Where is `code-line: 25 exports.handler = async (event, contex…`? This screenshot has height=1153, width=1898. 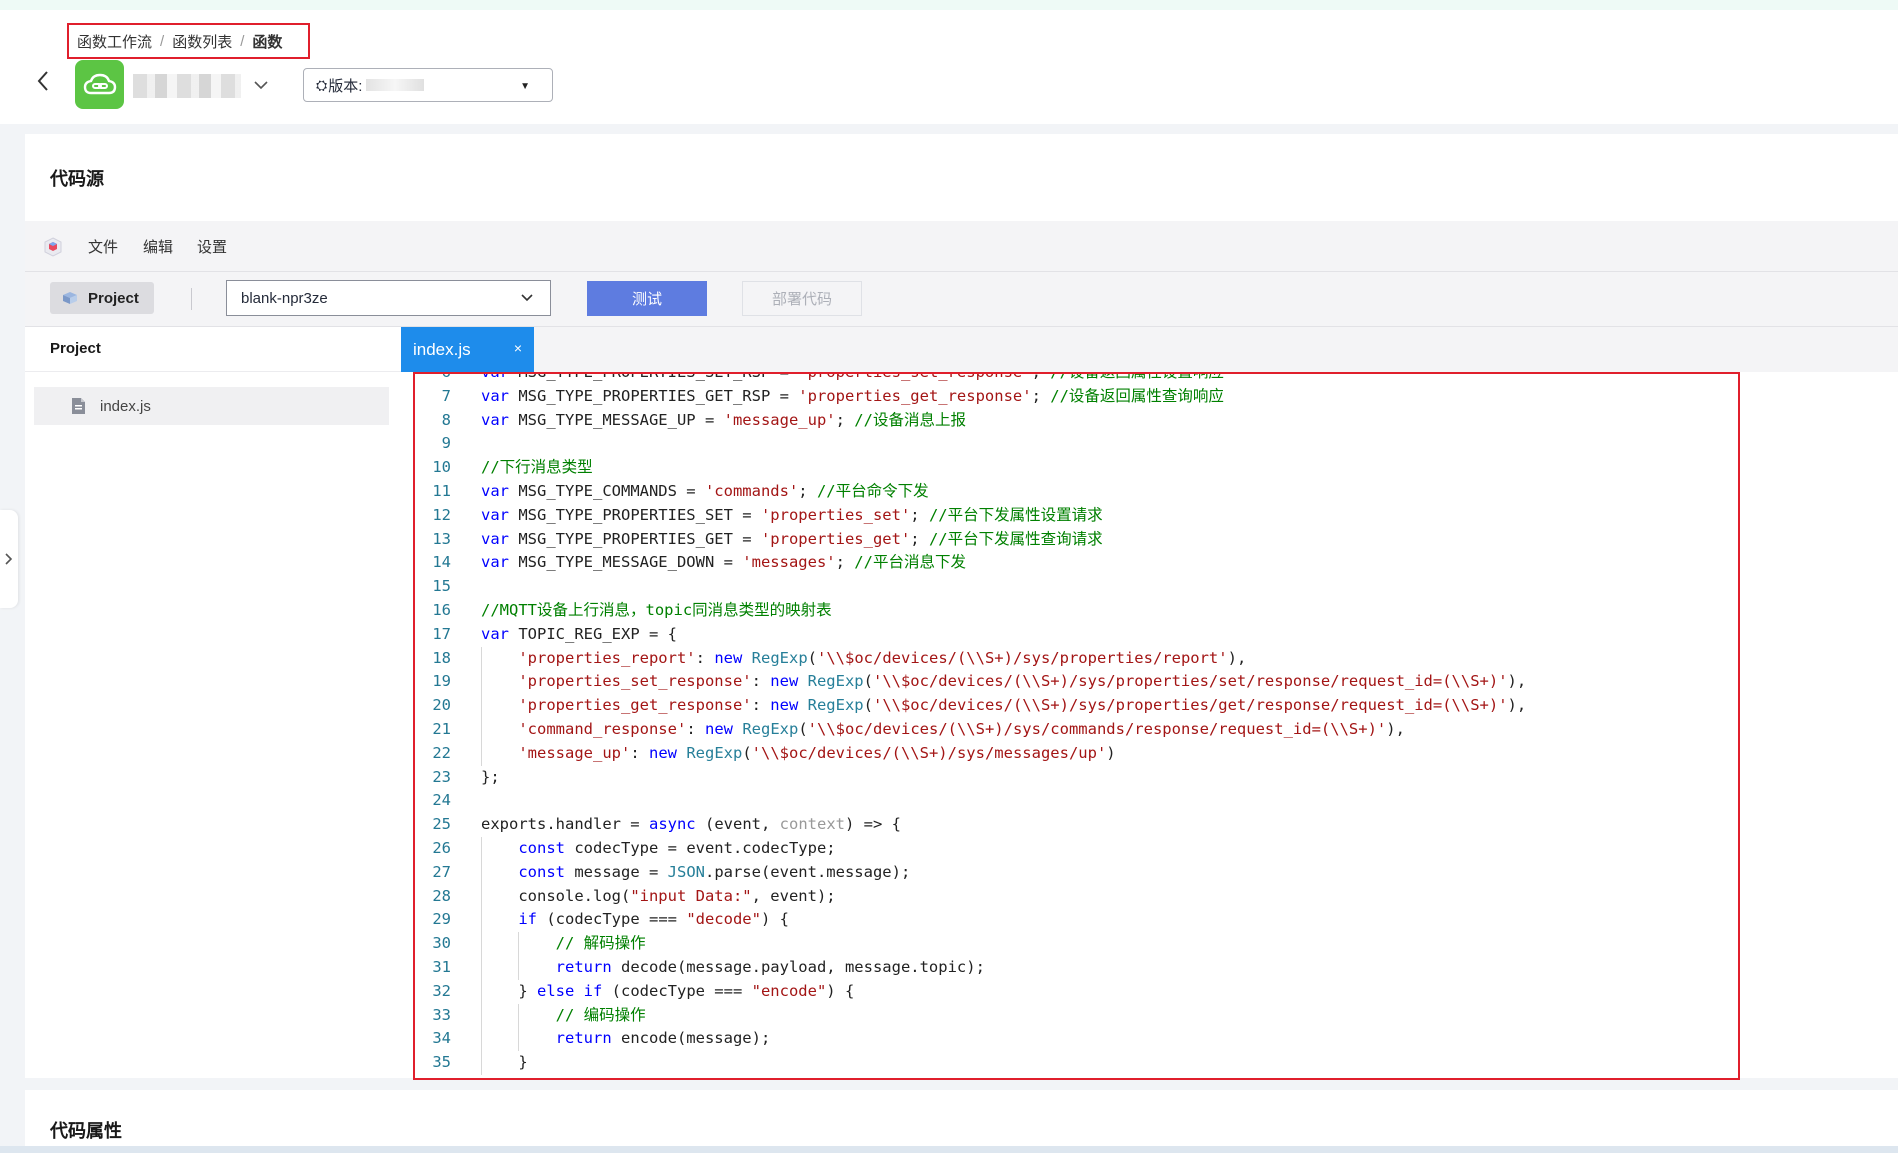
code-line: 25 exports.handler = async (event, contex… is located at coordinates (970, 825).